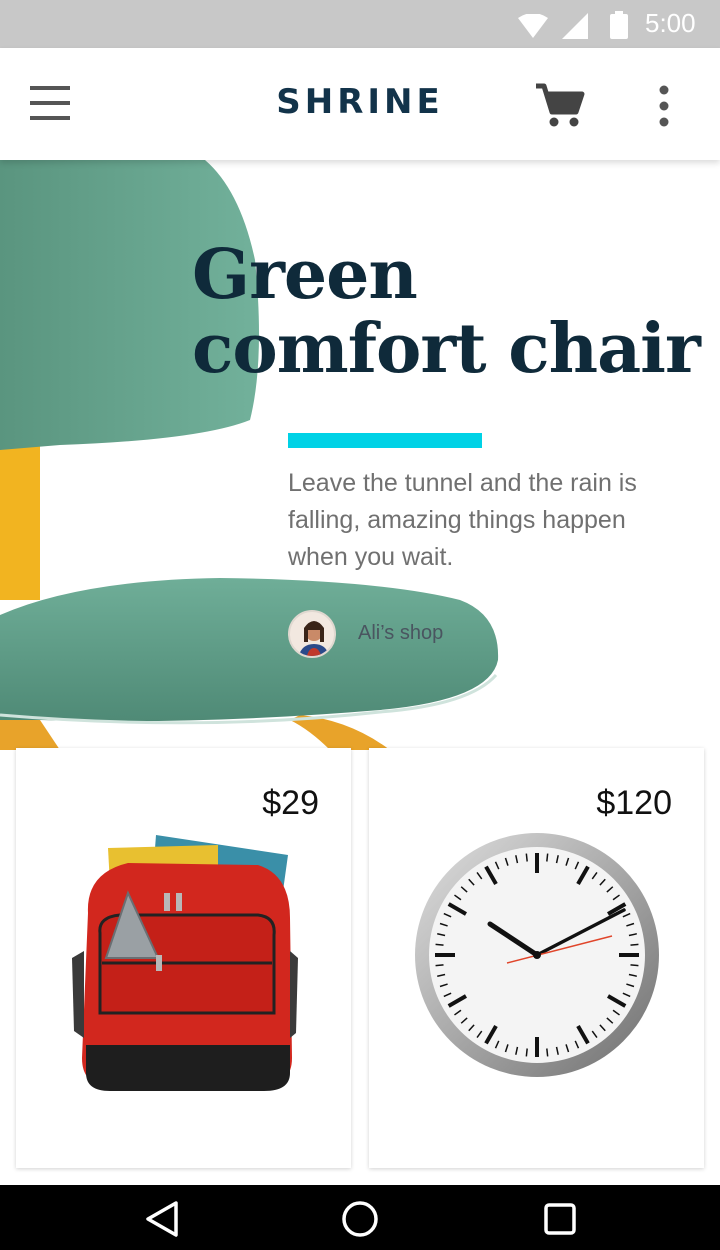  Describe the element at coordinates (312, 634) in the screenshot. I see `shop-avatar` at that location.